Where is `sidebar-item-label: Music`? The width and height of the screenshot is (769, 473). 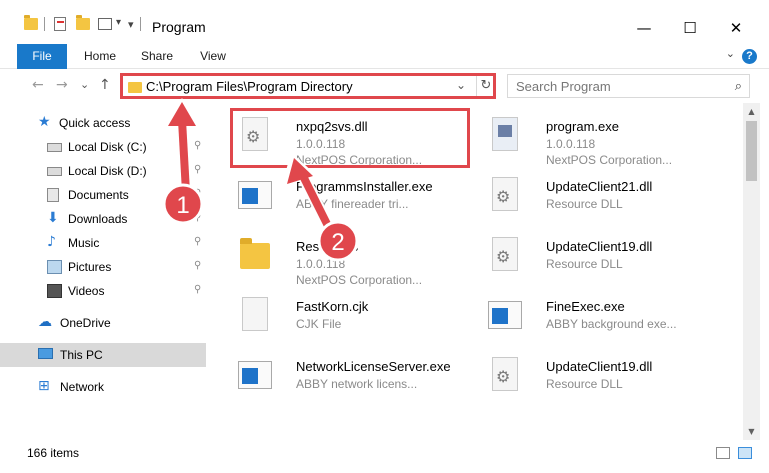
sidebar-item-label: Music is located at coordinates (84, 243).